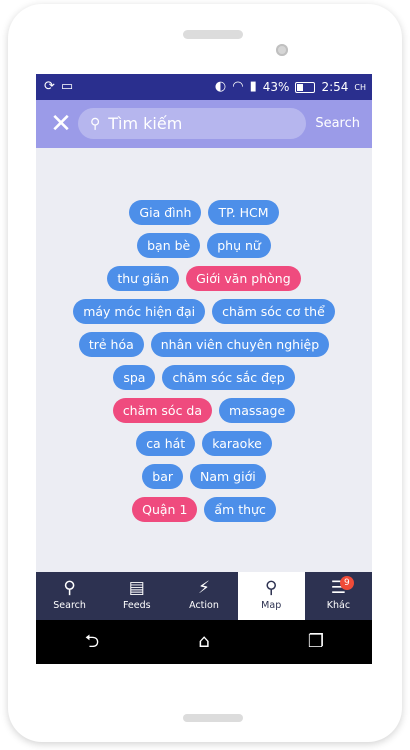  What do you see at coordinates (69, 605) in the screenshot?
I see `nav-item-label: Search` at bounding box center [69, 605].